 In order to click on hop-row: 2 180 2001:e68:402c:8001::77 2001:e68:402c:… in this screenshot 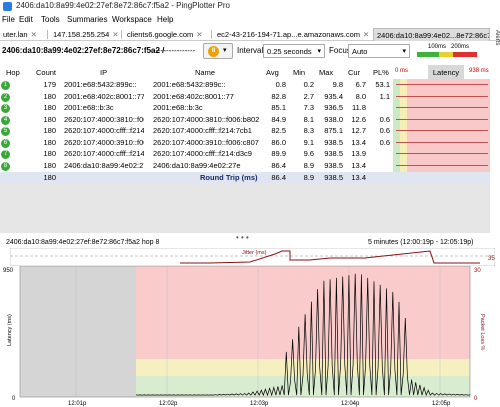, I will do `click(245, 97)`.